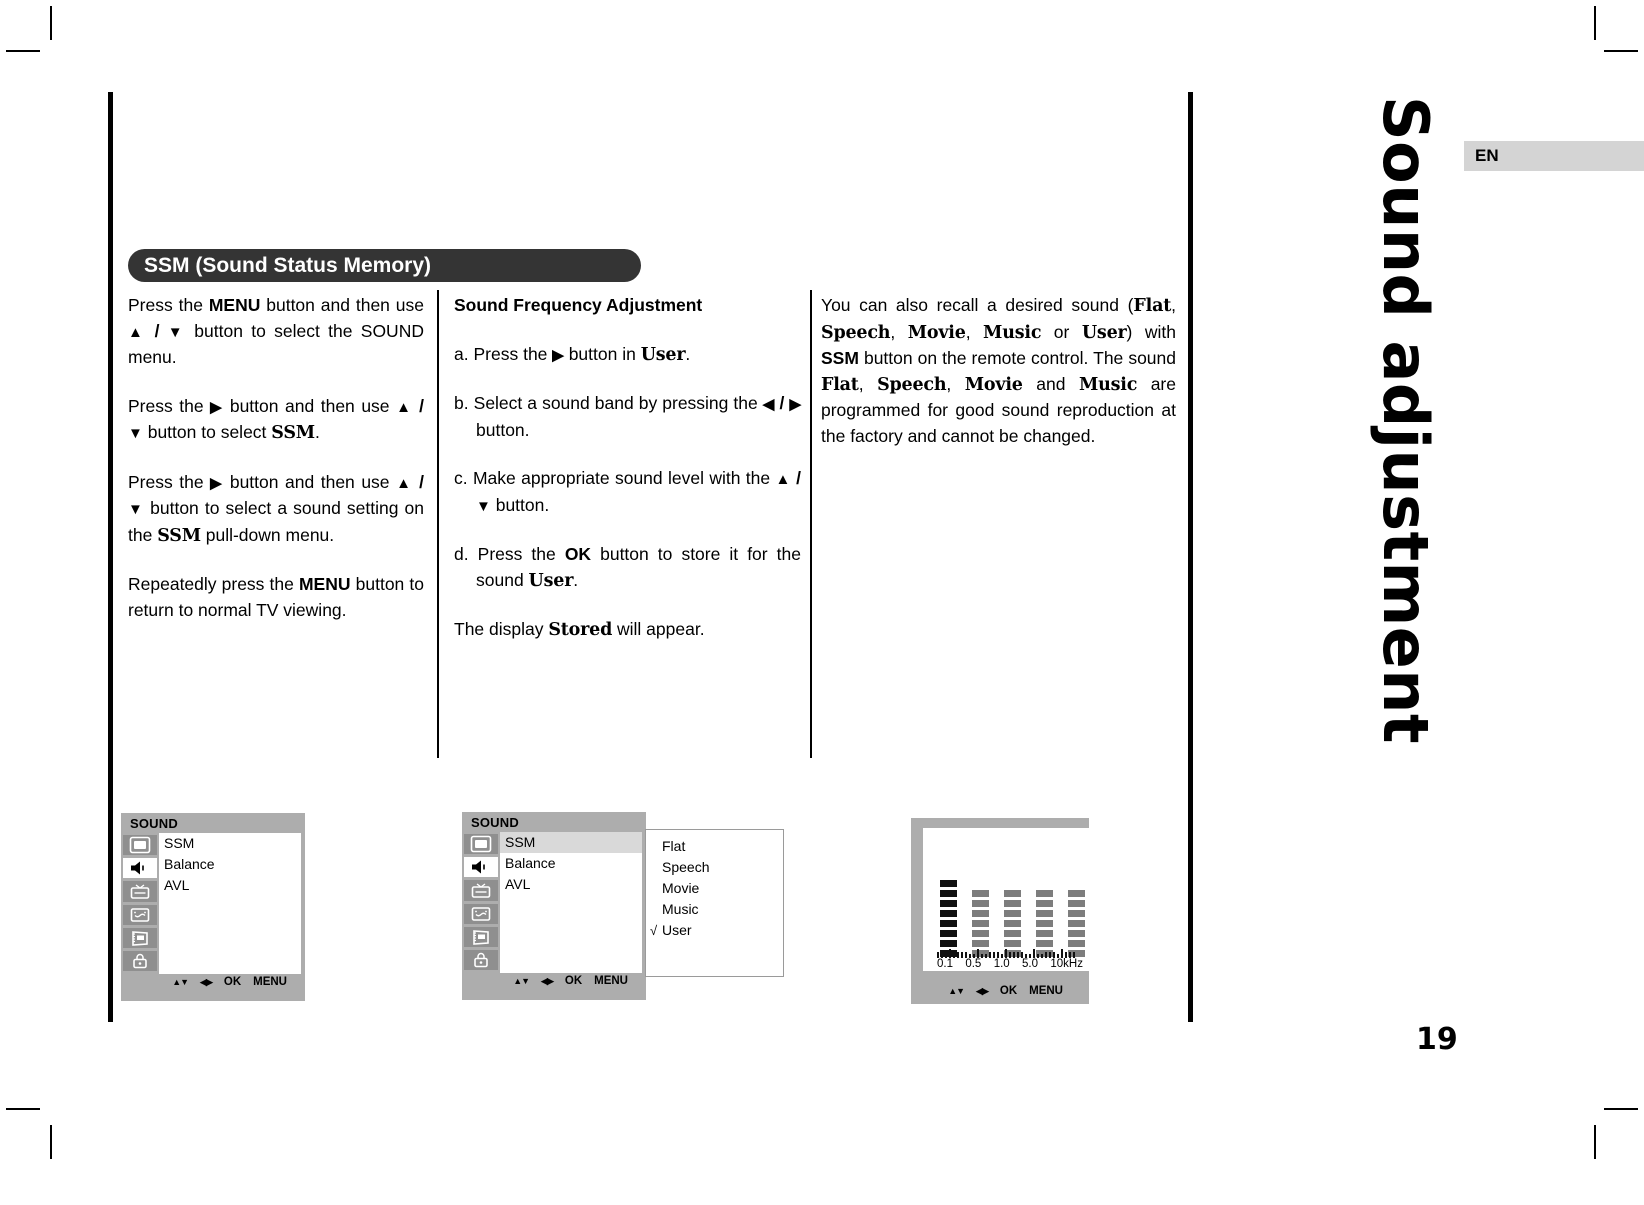  Describe the element at coordinates (627, 630) in the screenshot. I see `stored-note: The display Stored will appear.` at that location.